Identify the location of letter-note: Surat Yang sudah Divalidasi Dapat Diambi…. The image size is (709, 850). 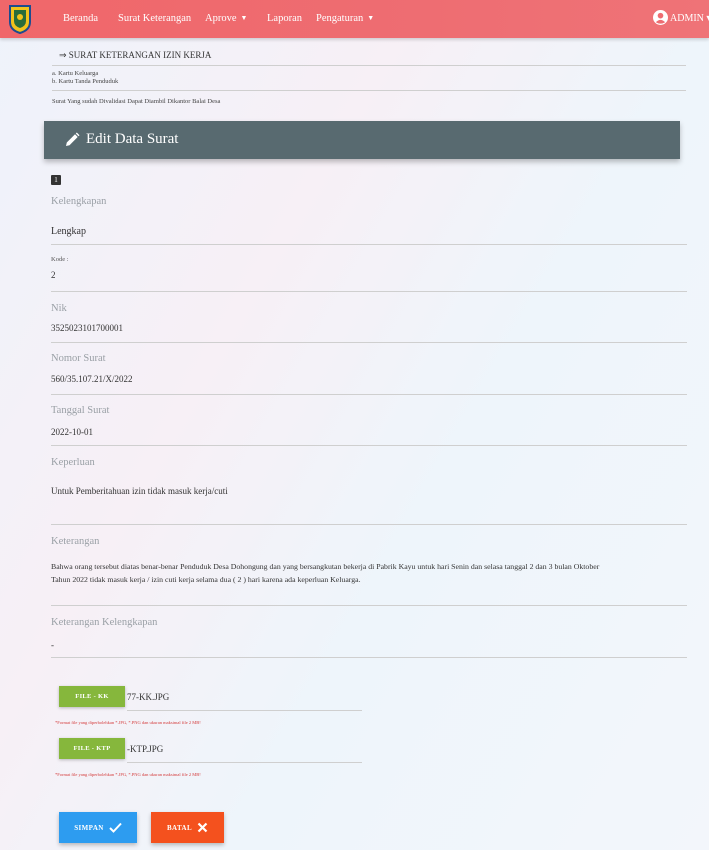
(136, 101).